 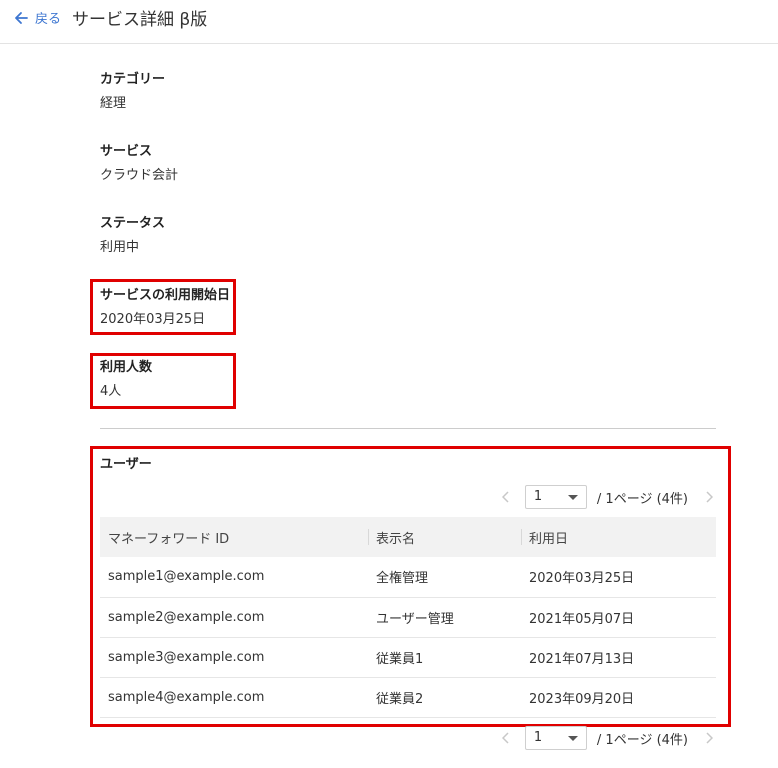 What do you see at coordinates (163, 307) in the screenshot?
I see `highlight-start-date` at bounding box center [163, 307].